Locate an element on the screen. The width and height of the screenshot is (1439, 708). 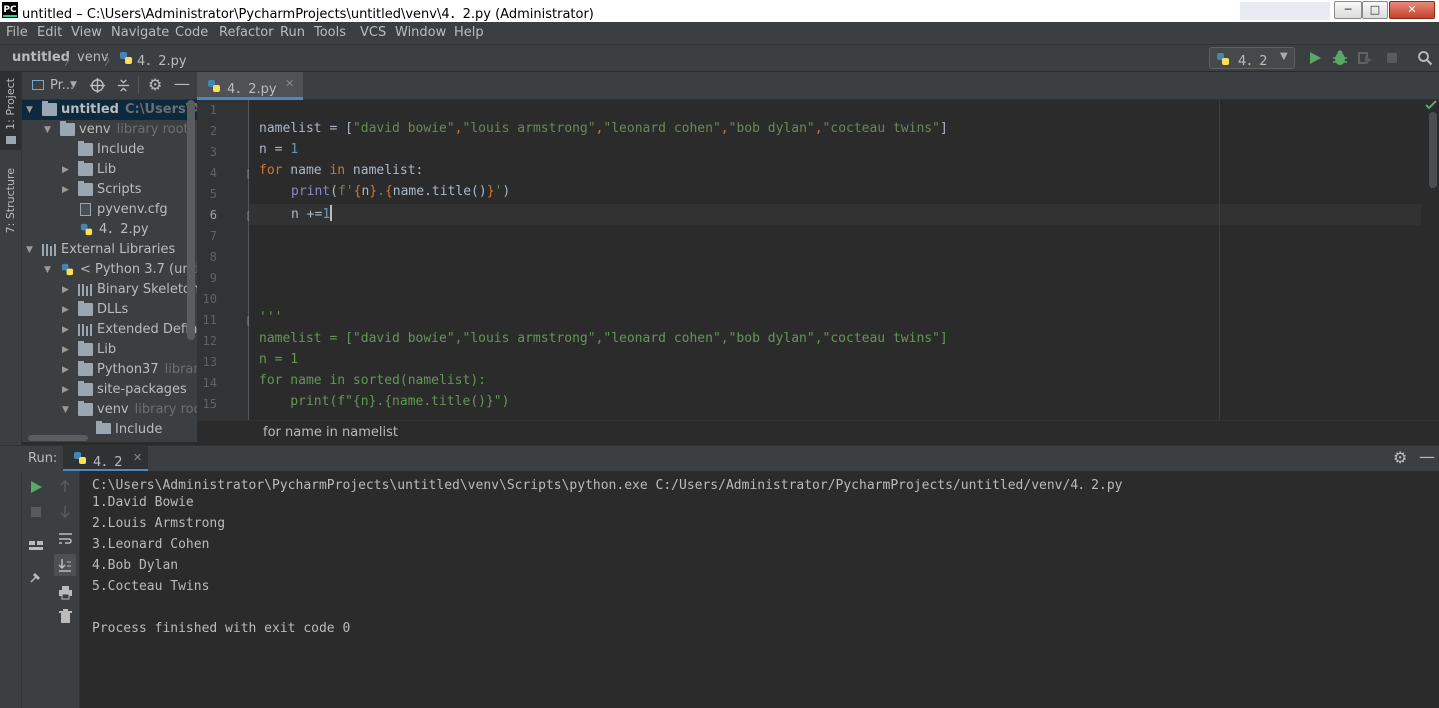
editor-tab: 4．2.py ✕ is located at coordinates (250, 86).